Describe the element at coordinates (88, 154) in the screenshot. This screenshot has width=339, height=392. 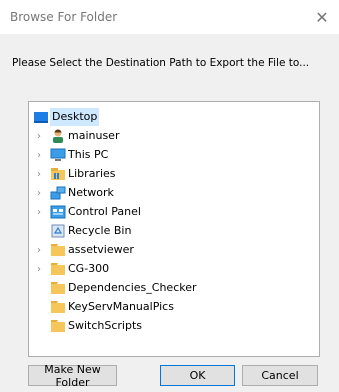
I see `tree-item-label: This PC` at that location.